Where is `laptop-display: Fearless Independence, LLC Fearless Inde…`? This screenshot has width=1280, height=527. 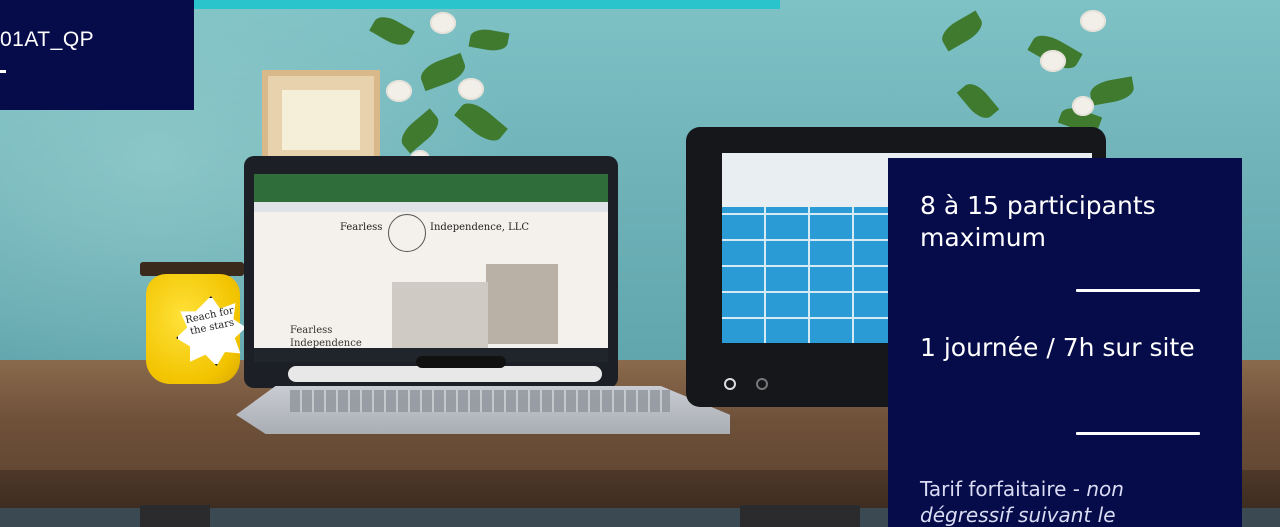
laptop-display: Fearless Independence, LLC Fearless Inde… is located at coordinates (431, 268).